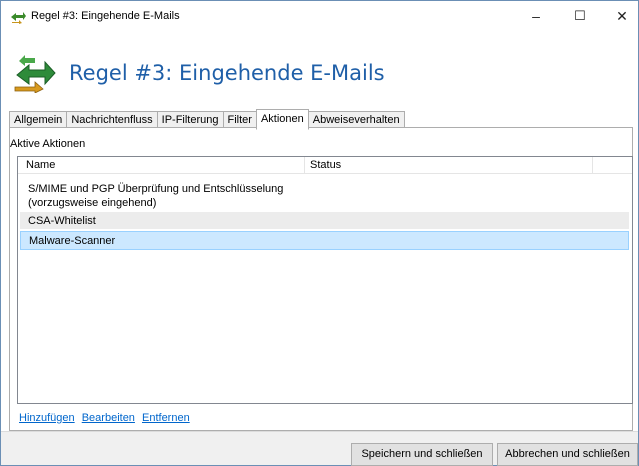  What do you see at coordinates (580, 16) in the screenshot?
I see `maximize-button: ☐` at bounding box center [580, 16].